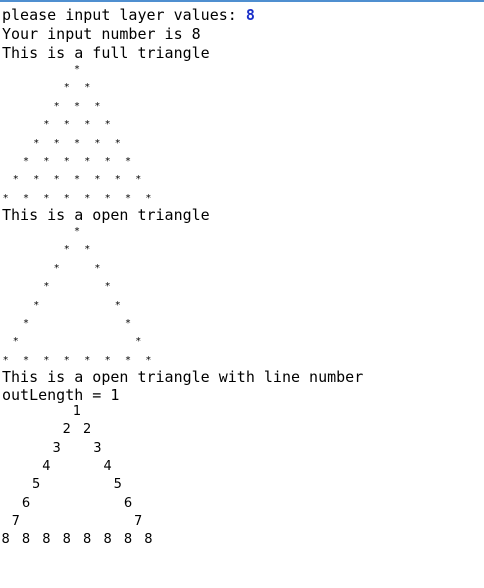 The width and height of the screenshot is (484, 588). I want to click on echo-line: Your input number is 8, so click(101, 34).